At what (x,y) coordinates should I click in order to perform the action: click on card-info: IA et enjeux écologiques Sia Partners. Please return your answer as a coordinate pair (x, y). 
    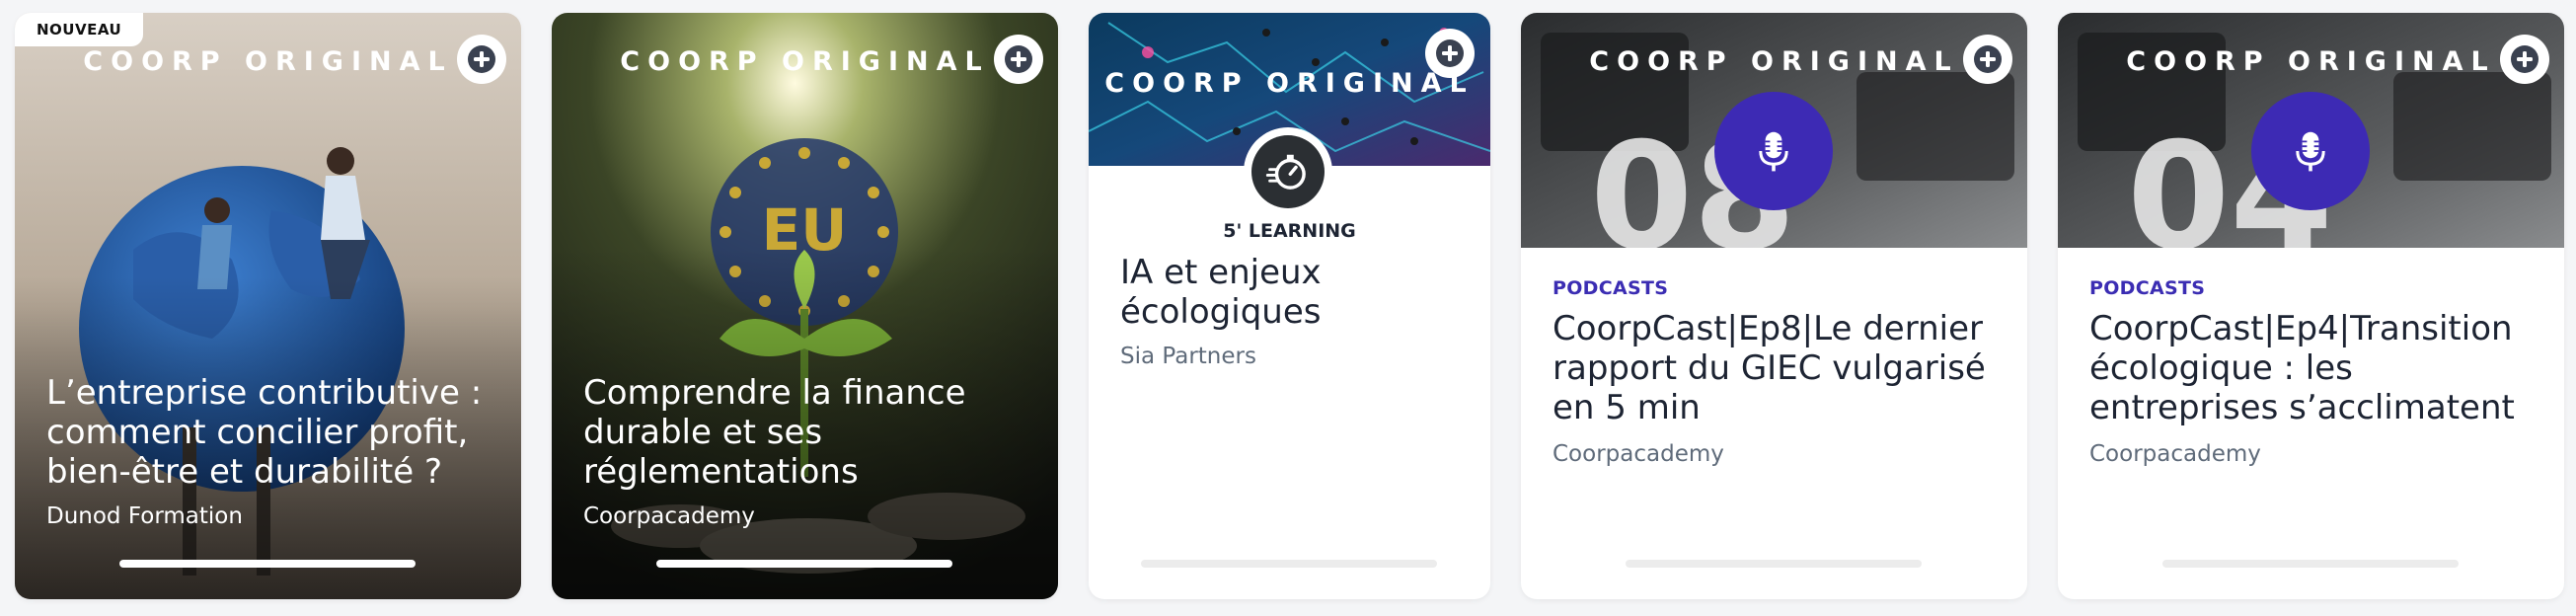
    Looking at the image, I should click on (1291, 307).